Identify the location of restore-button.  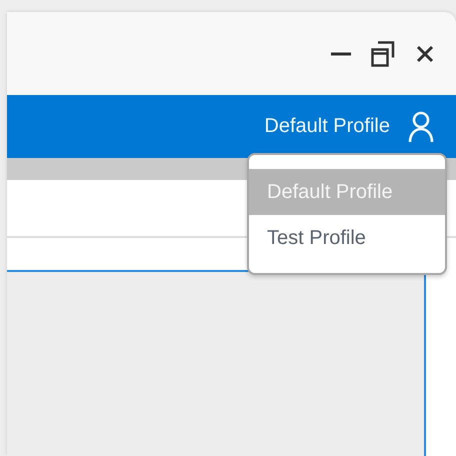
(383, 53).